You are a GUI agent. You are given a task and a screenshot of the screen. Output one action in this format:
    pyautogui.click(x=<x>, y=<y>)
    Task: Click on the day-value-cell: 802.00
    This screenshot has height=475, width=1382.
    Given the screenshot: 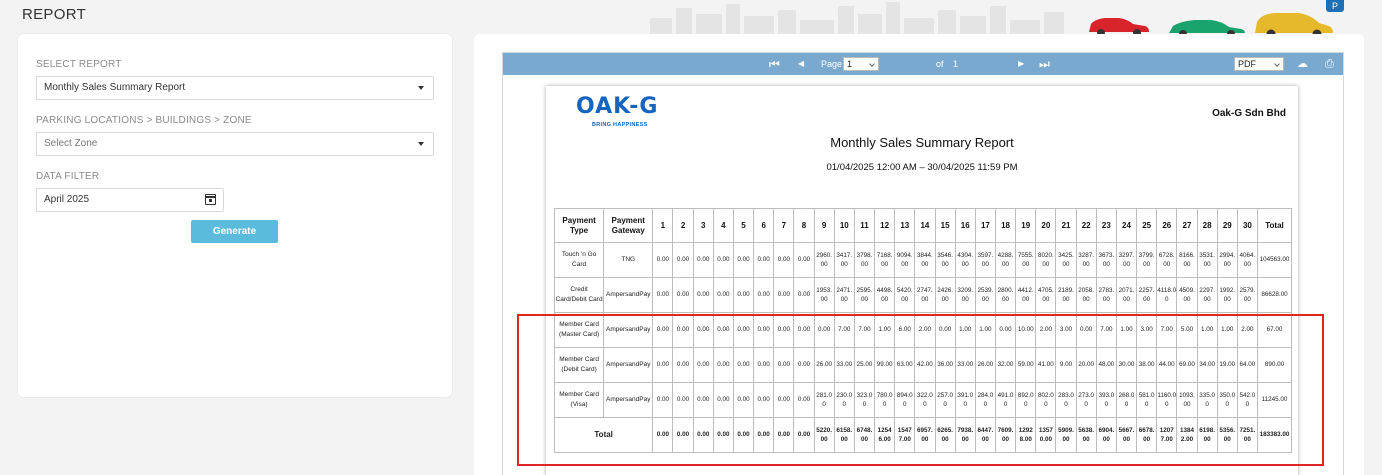 What is the action you would take?
    pyautogui.click(x=1046, y=400)
    